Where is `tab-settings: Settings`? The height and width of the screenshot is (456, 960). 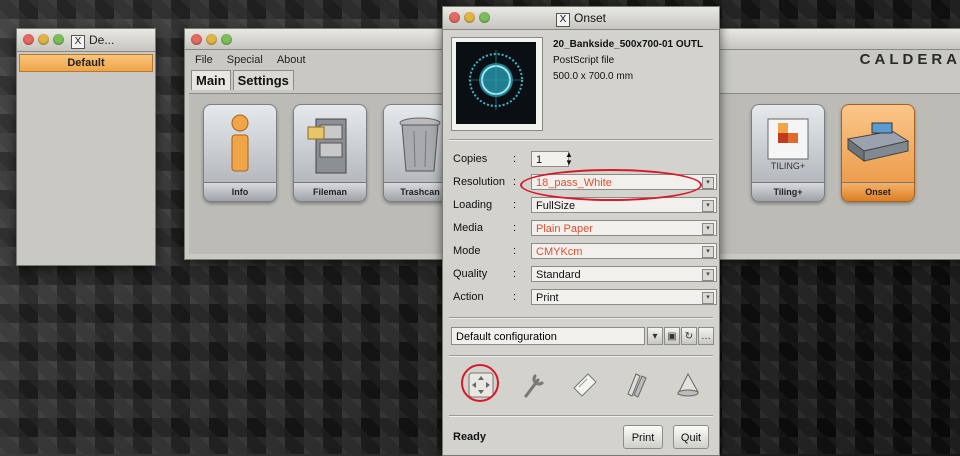
tab-settings: Settings is located at coordinates (263, 80).